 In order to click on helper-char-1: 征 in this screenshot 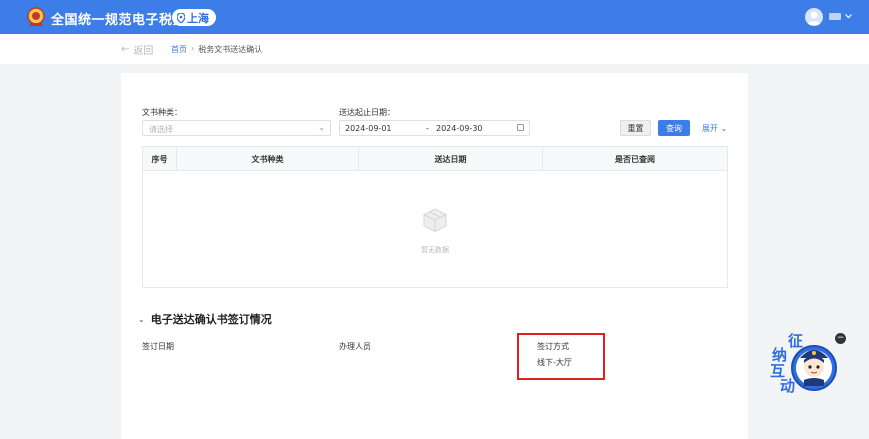, I will do `click(796, 341)`.